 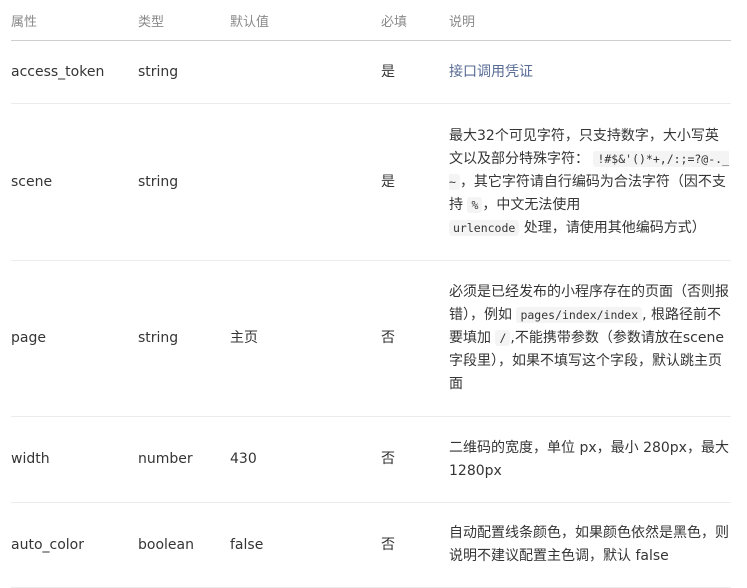 I want to click on cell-name: width, so click(x=74, y=459).